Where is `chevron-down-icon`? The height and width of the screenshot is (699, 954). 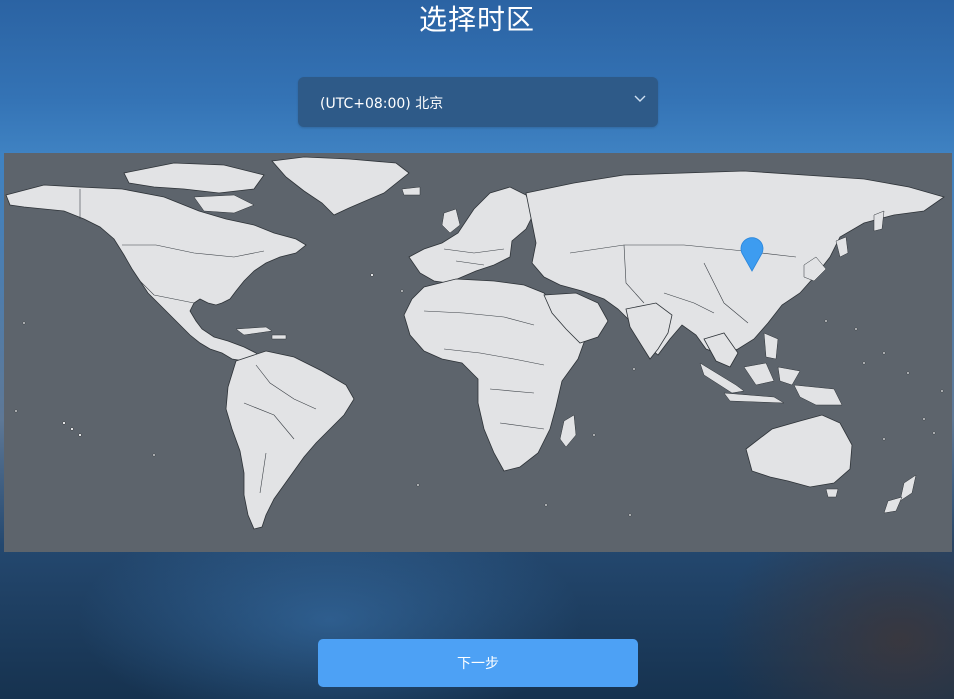
chevron-down-icon is located at coordinates (640, 98).